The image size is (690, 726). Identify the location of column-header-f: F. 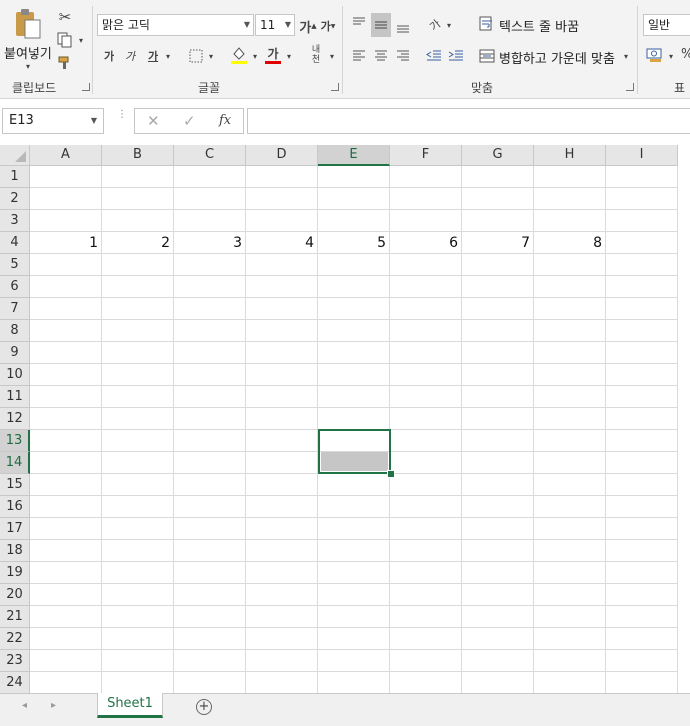
(426, 155).